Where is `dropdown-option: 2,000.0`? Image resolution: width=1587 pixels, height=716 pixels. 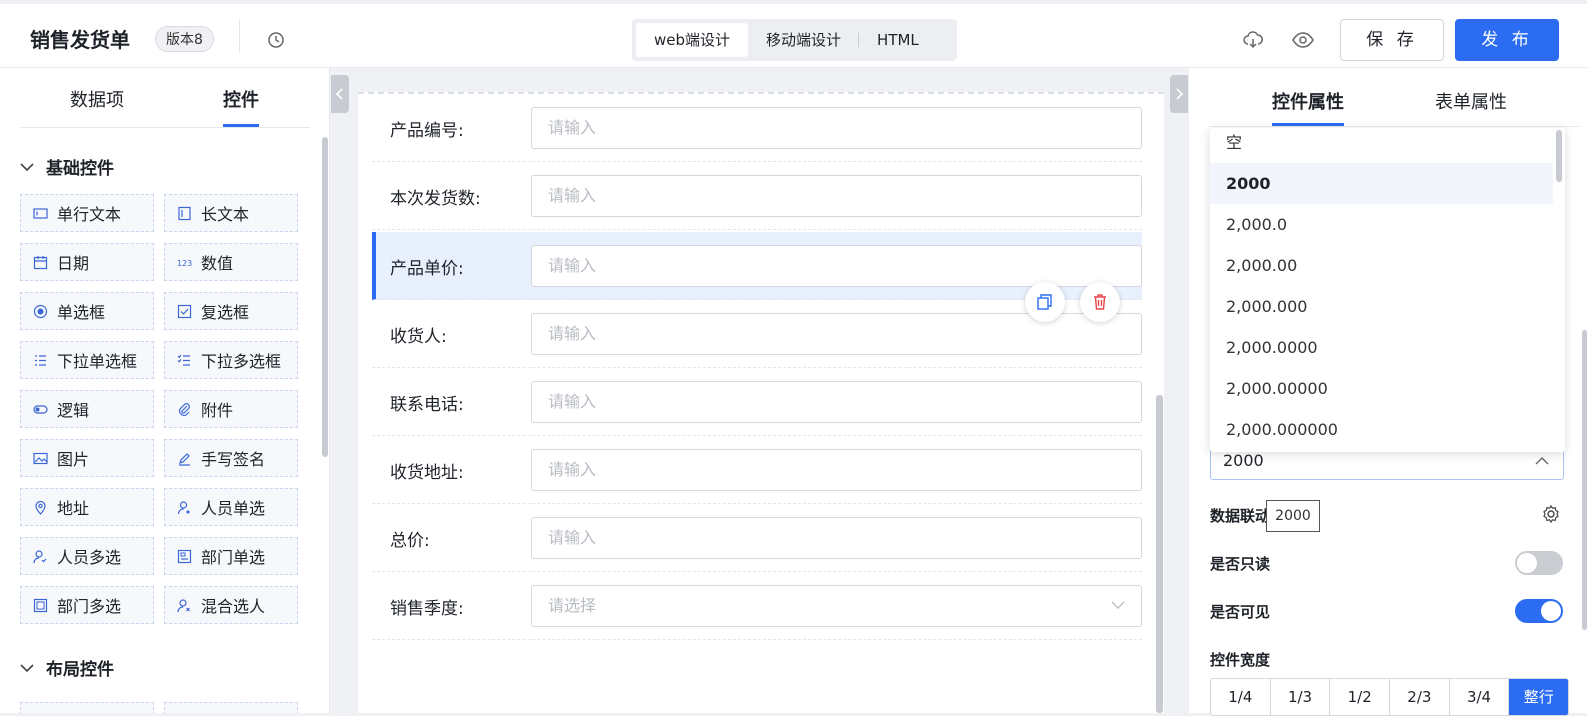
dropdown-option: 2,000.0 is located at coordinates (1381, 224).